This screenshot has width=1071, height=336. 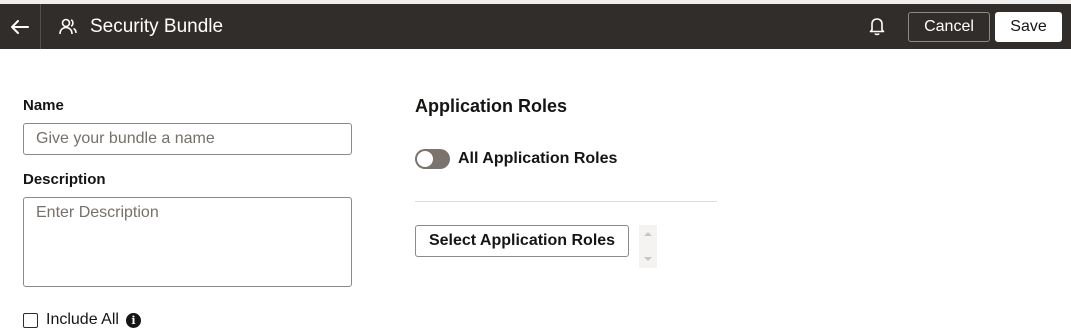 I want to click on bell-icon, so click(x=877, y=26).